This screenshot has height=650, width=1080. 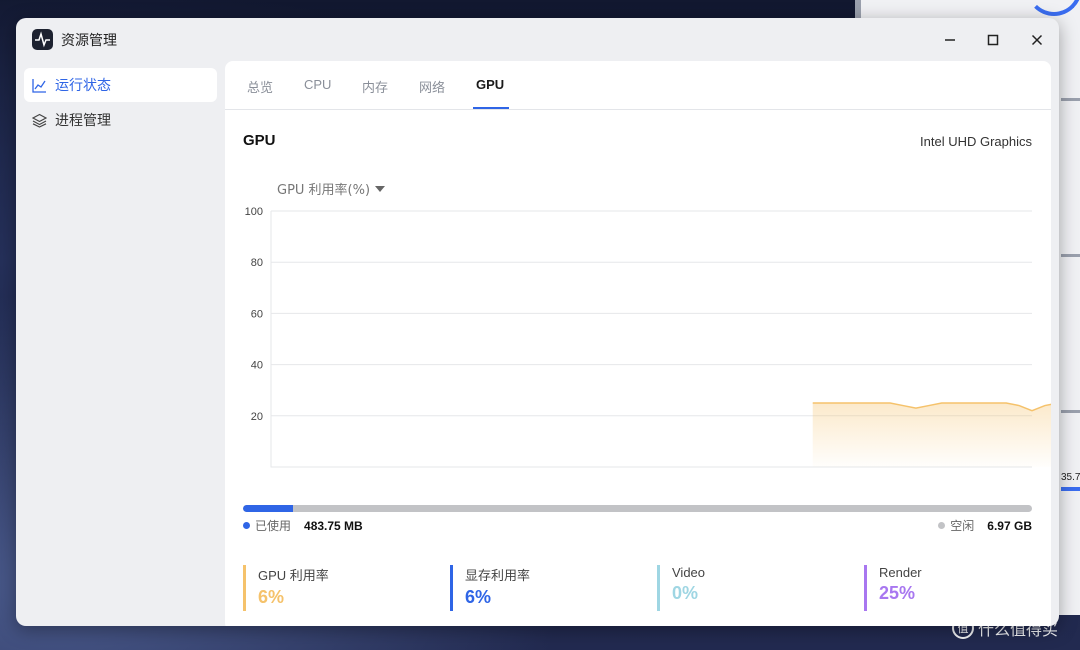 I want to click on app-title: 资源管理, so click(x=89, y=41).